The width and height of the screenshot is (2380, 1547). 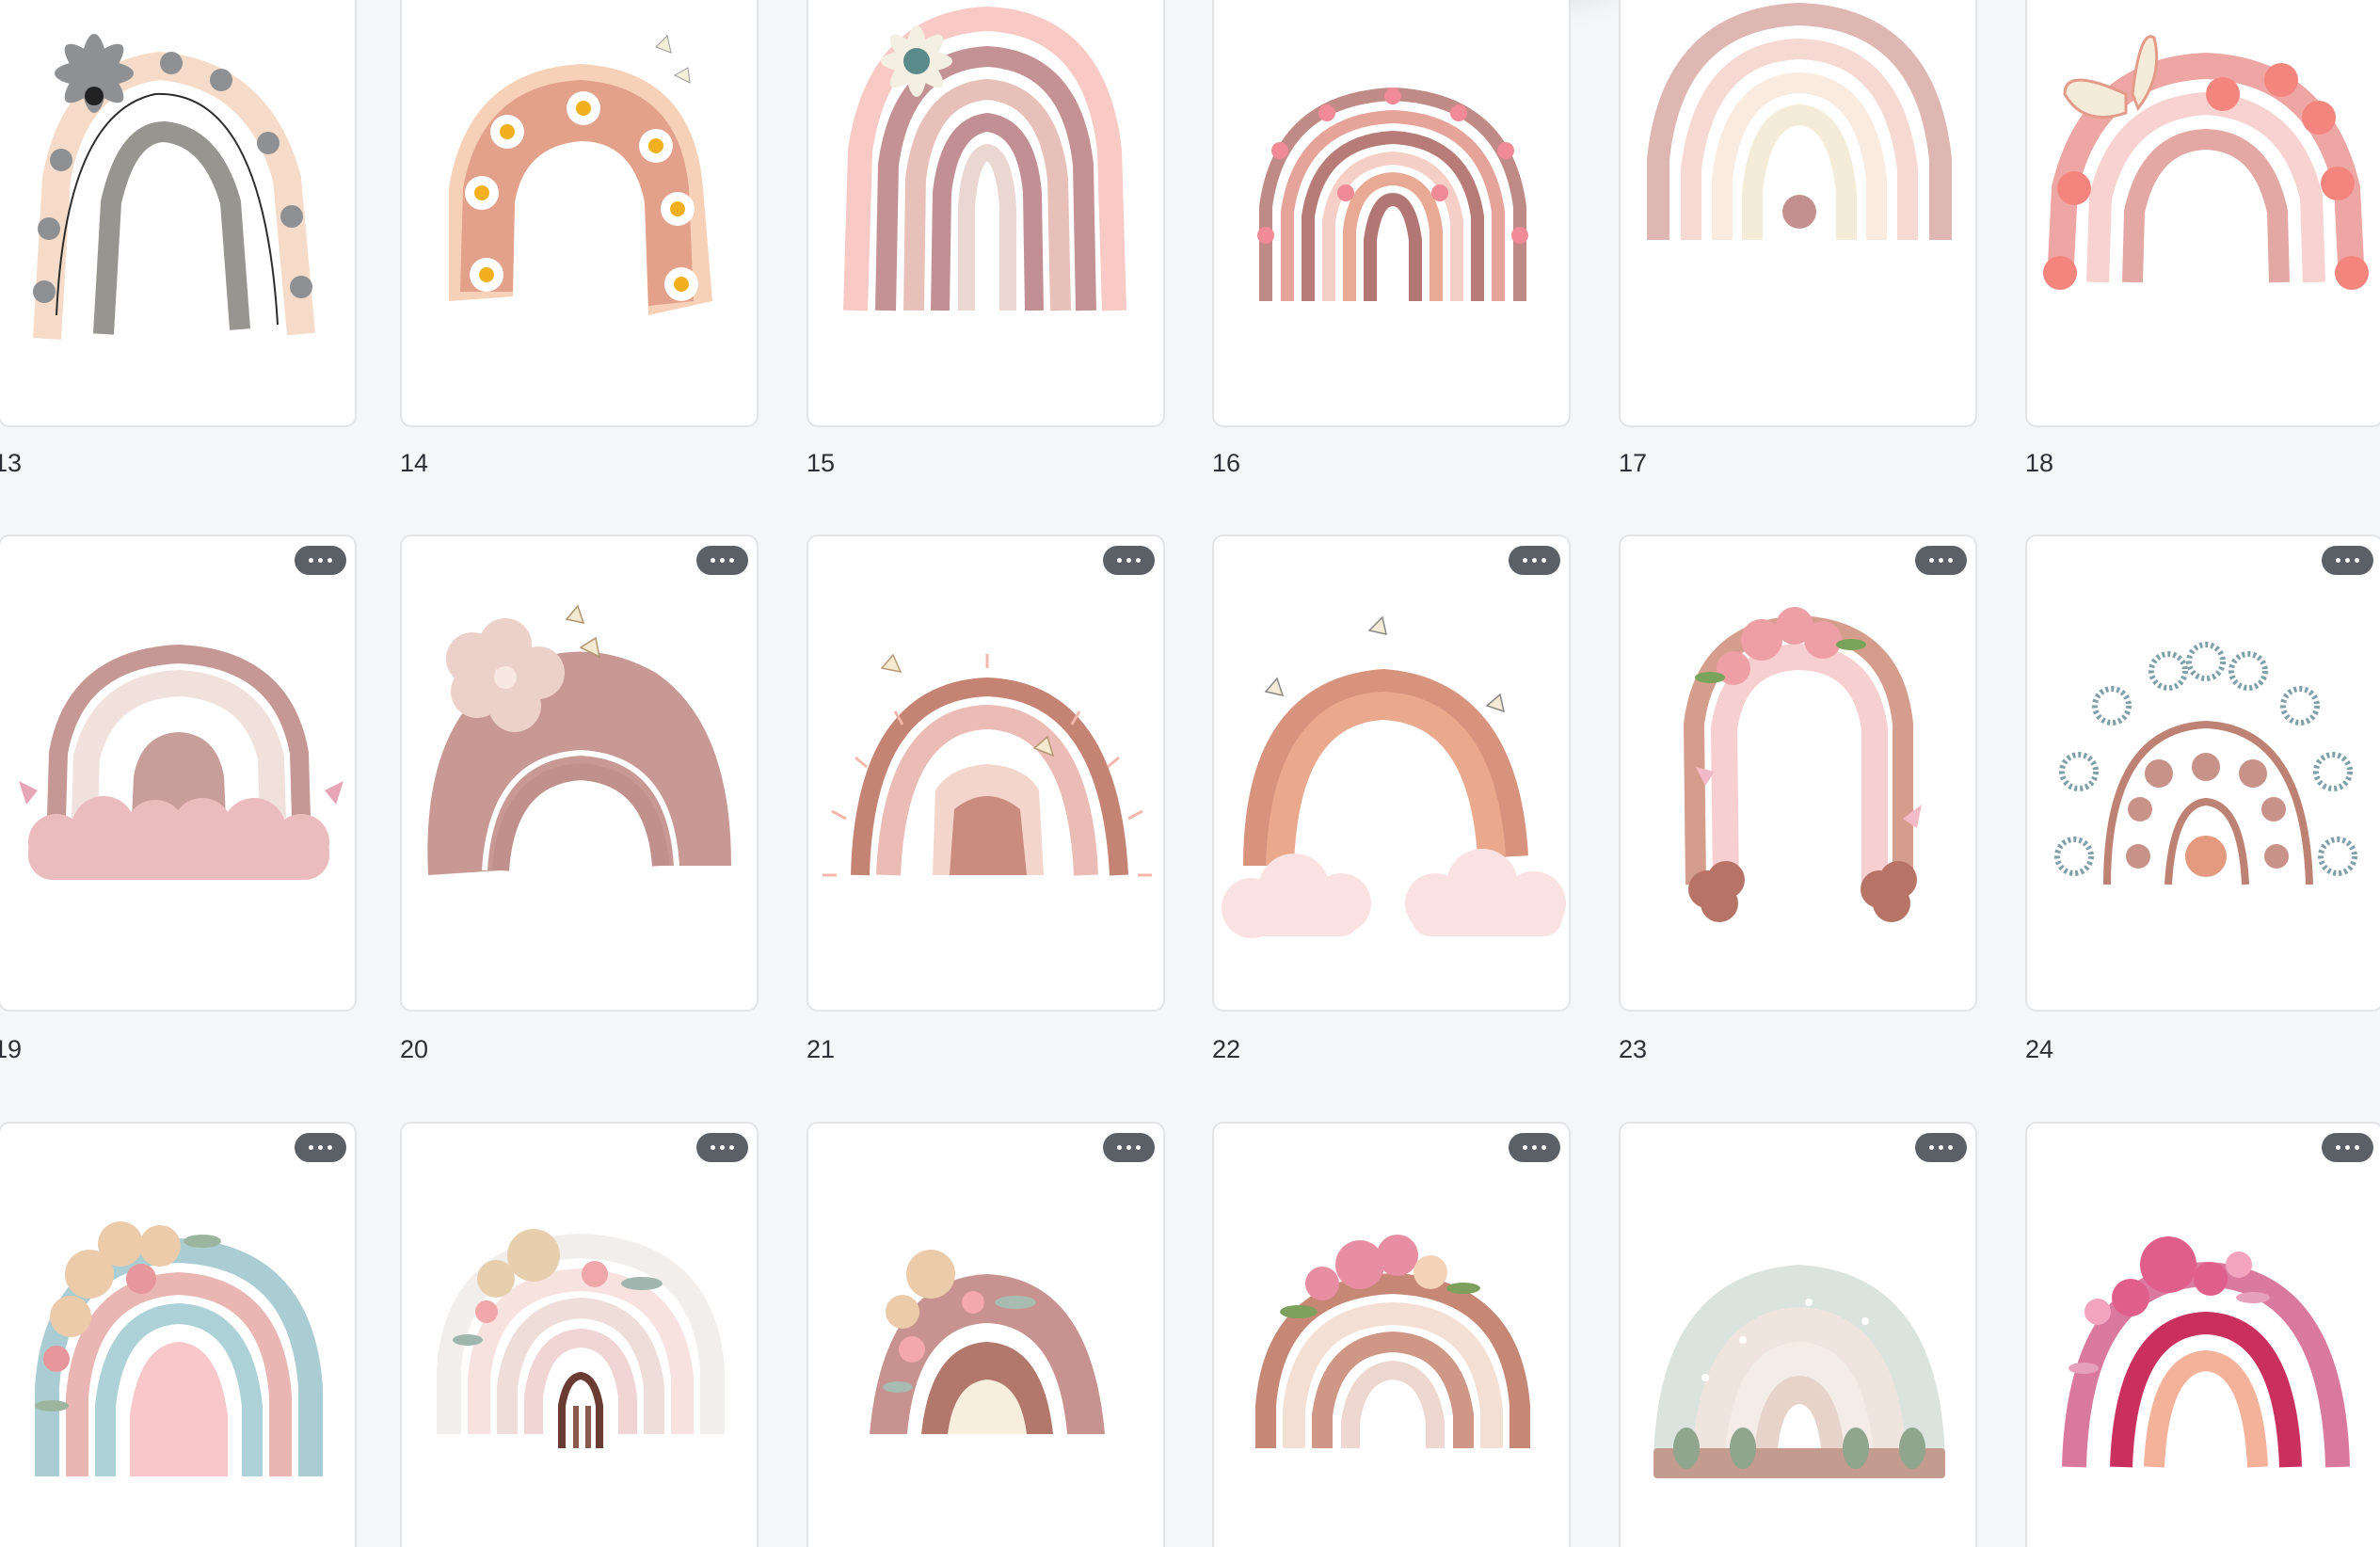 What do you see at coordinates (414, 1049) in the screenshot?
I see `page-number-20: 20` at bounding box center [414, 1049].